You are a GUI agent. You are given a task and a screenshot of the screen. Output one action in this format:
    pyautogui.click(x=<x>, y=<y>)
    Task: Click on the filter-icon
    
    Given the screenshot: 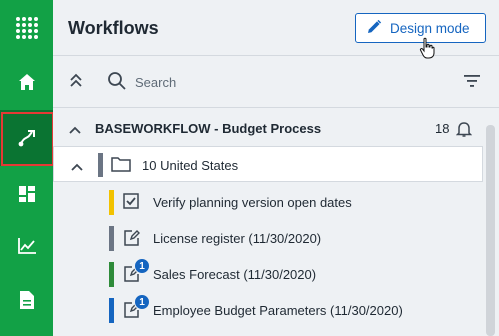 What is the action you would take?
    pyautogui.click(x=472, y=83)
    